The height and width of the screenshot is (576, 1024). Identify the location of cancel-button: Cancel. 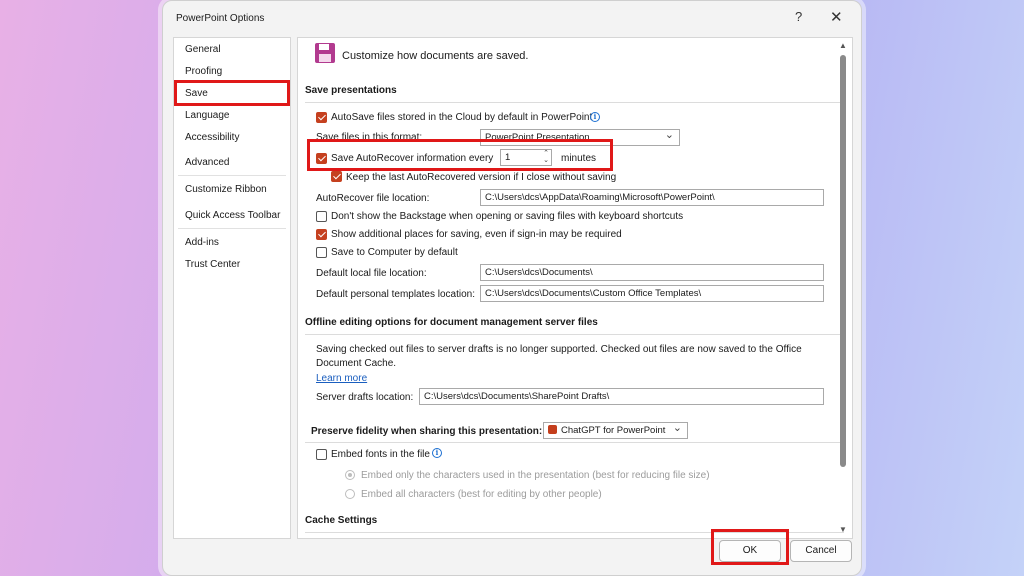
(821, 551).